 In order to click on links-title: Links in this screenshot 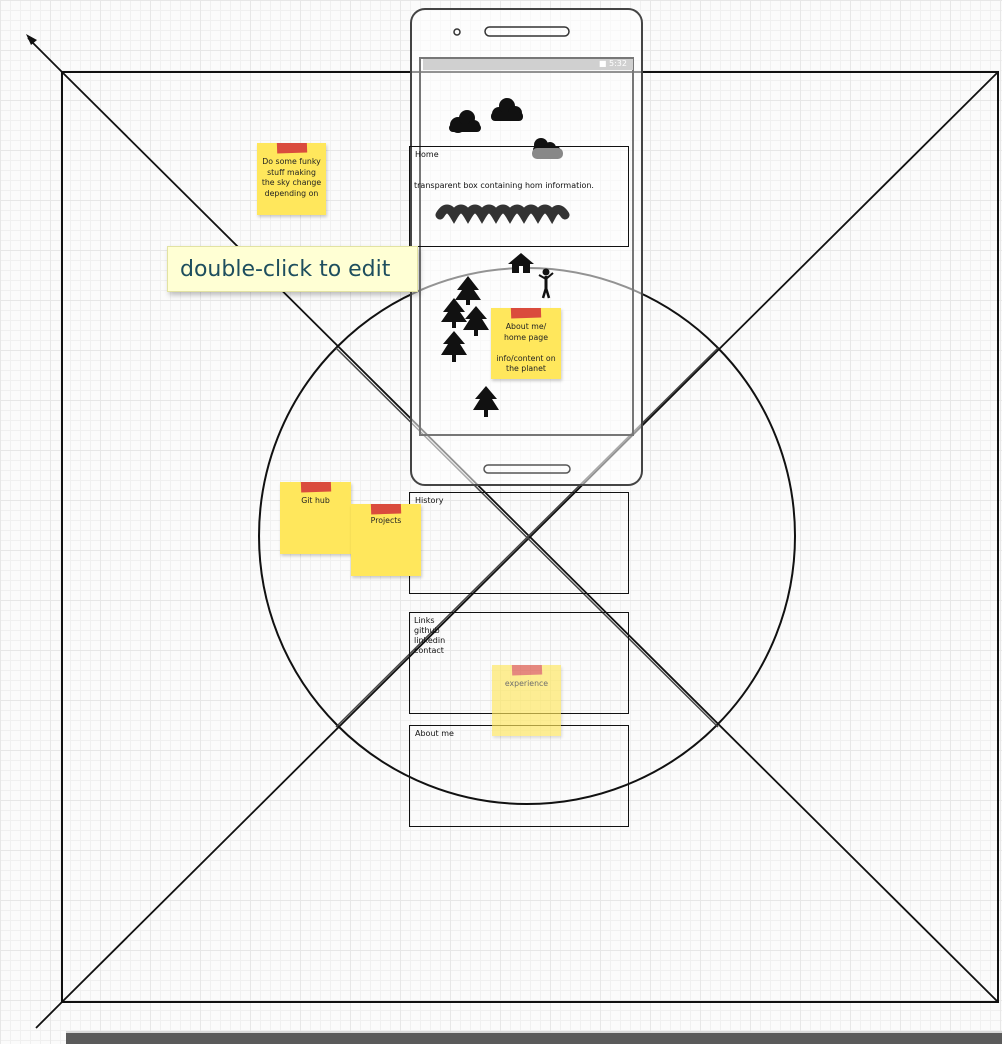, I will do `click(424, 620)`.